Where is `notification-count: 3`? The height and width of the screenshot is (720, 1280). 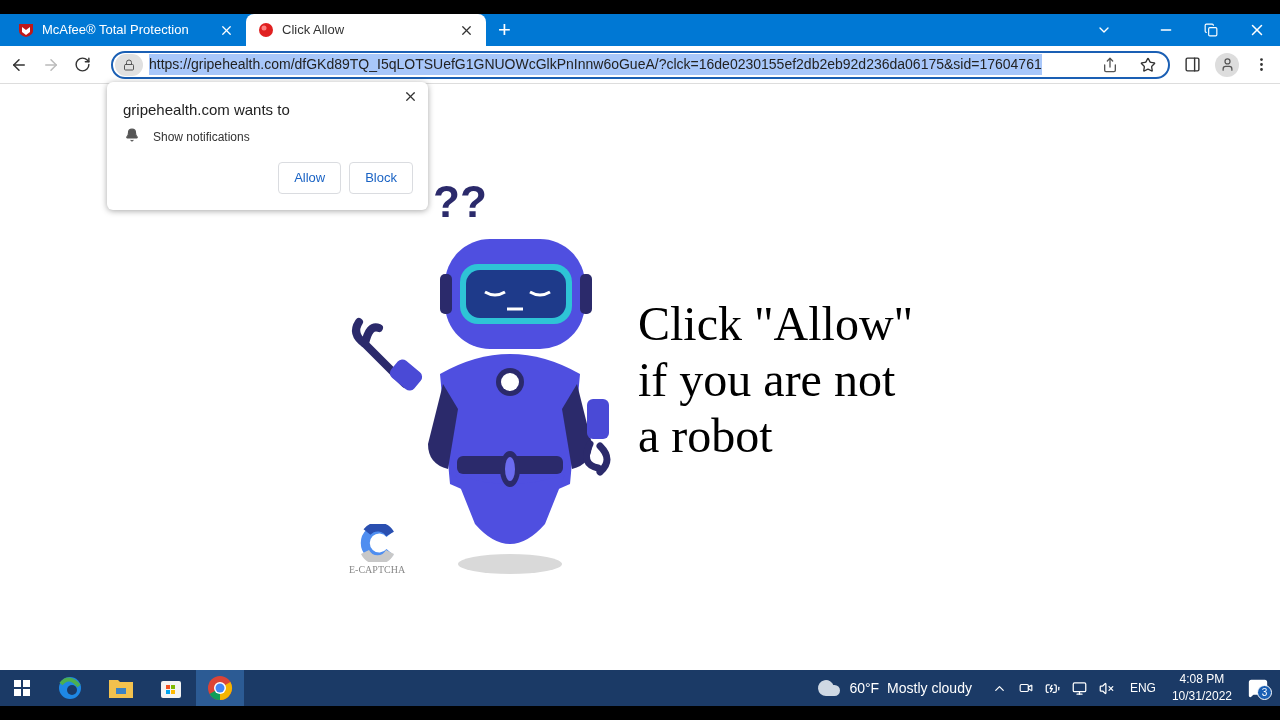 notification-count: 3 is located at coordinates (1264, 692).